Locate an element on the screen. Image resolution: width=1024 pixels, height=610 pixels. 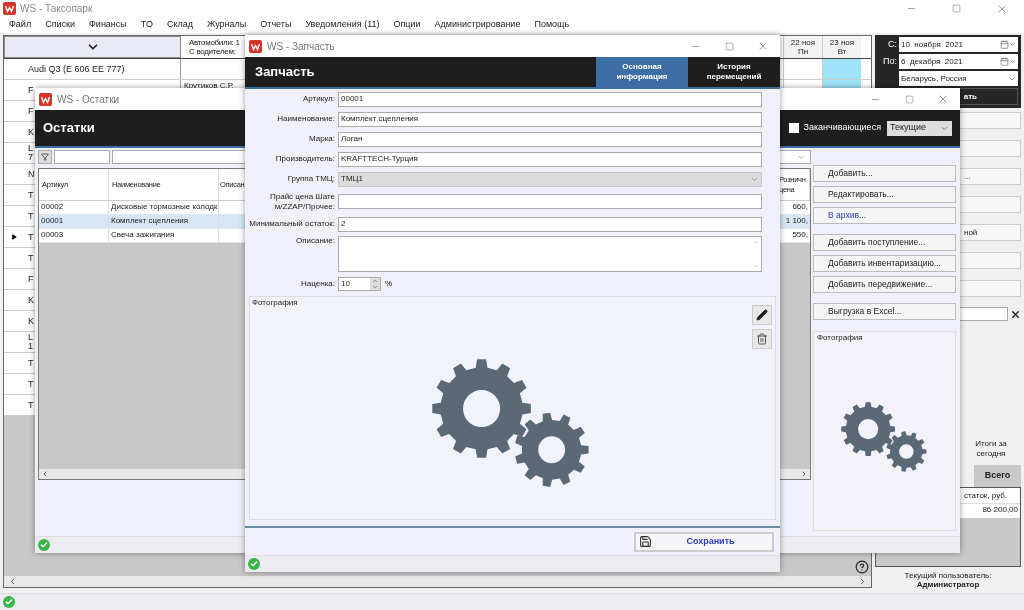
window-title: WS - Запчасть is located at coordinates (301, 46).